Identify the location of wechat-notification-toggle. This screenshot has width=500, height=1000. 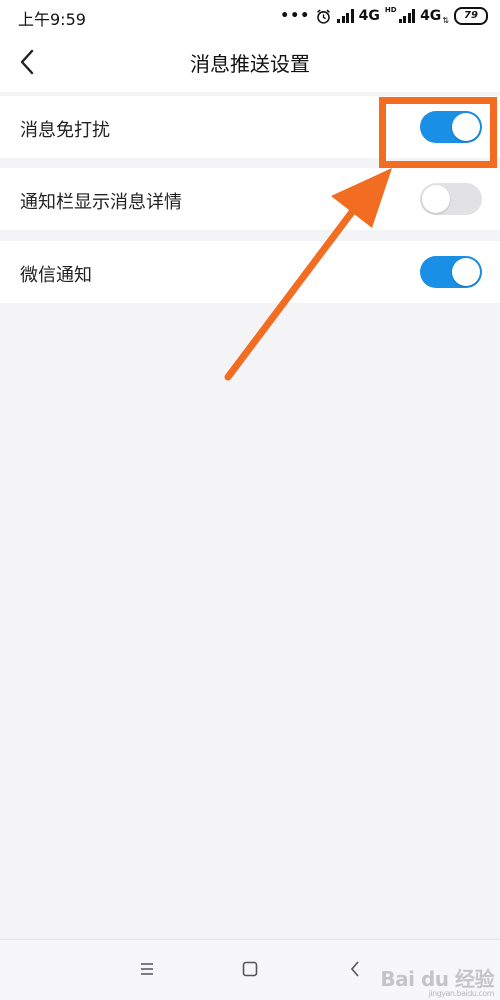
(451, 272).